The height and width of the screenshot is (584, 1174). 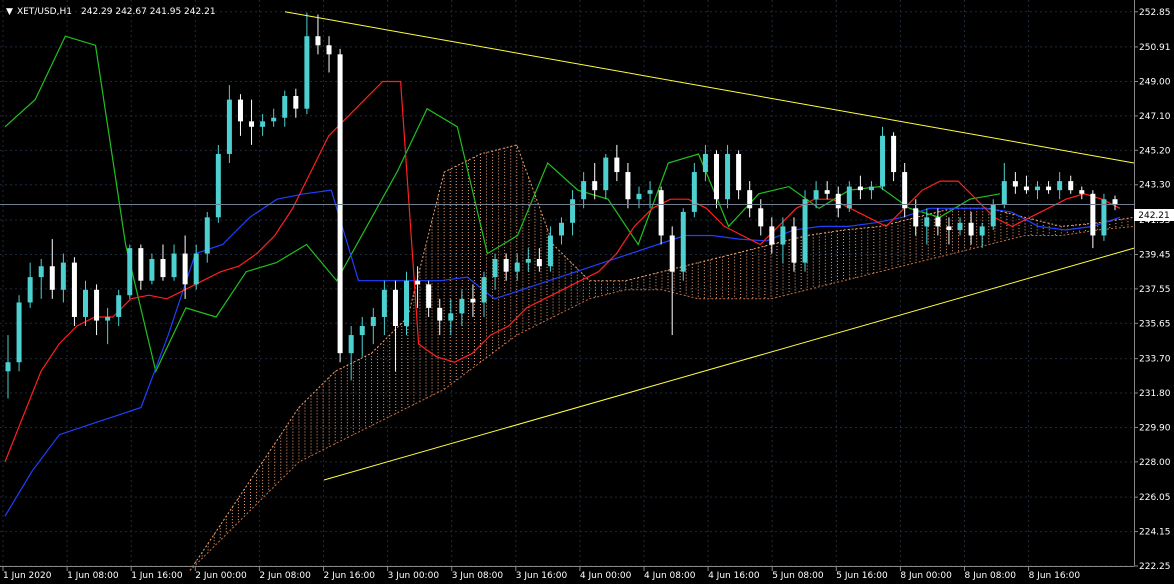 What do you see at coordinates (1055, 576) in the screenshot?
I see `x-tick-label: 8 Jun 16:00` at bounding box center [1055, 576].